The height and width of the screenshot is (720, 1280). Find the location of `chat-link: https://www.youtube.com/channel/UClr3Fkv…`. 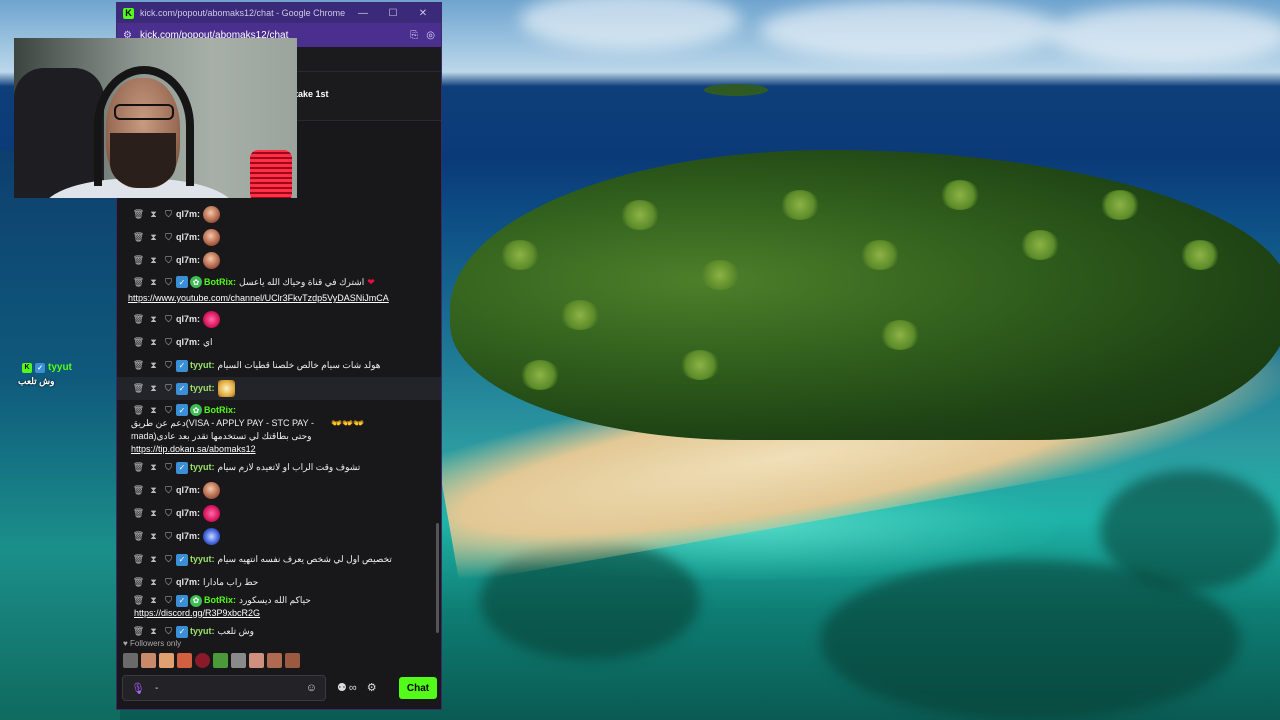

chat-link: https://www.youtube.com/channel/UClr3Fkv… is located at coordinates (278, 298).